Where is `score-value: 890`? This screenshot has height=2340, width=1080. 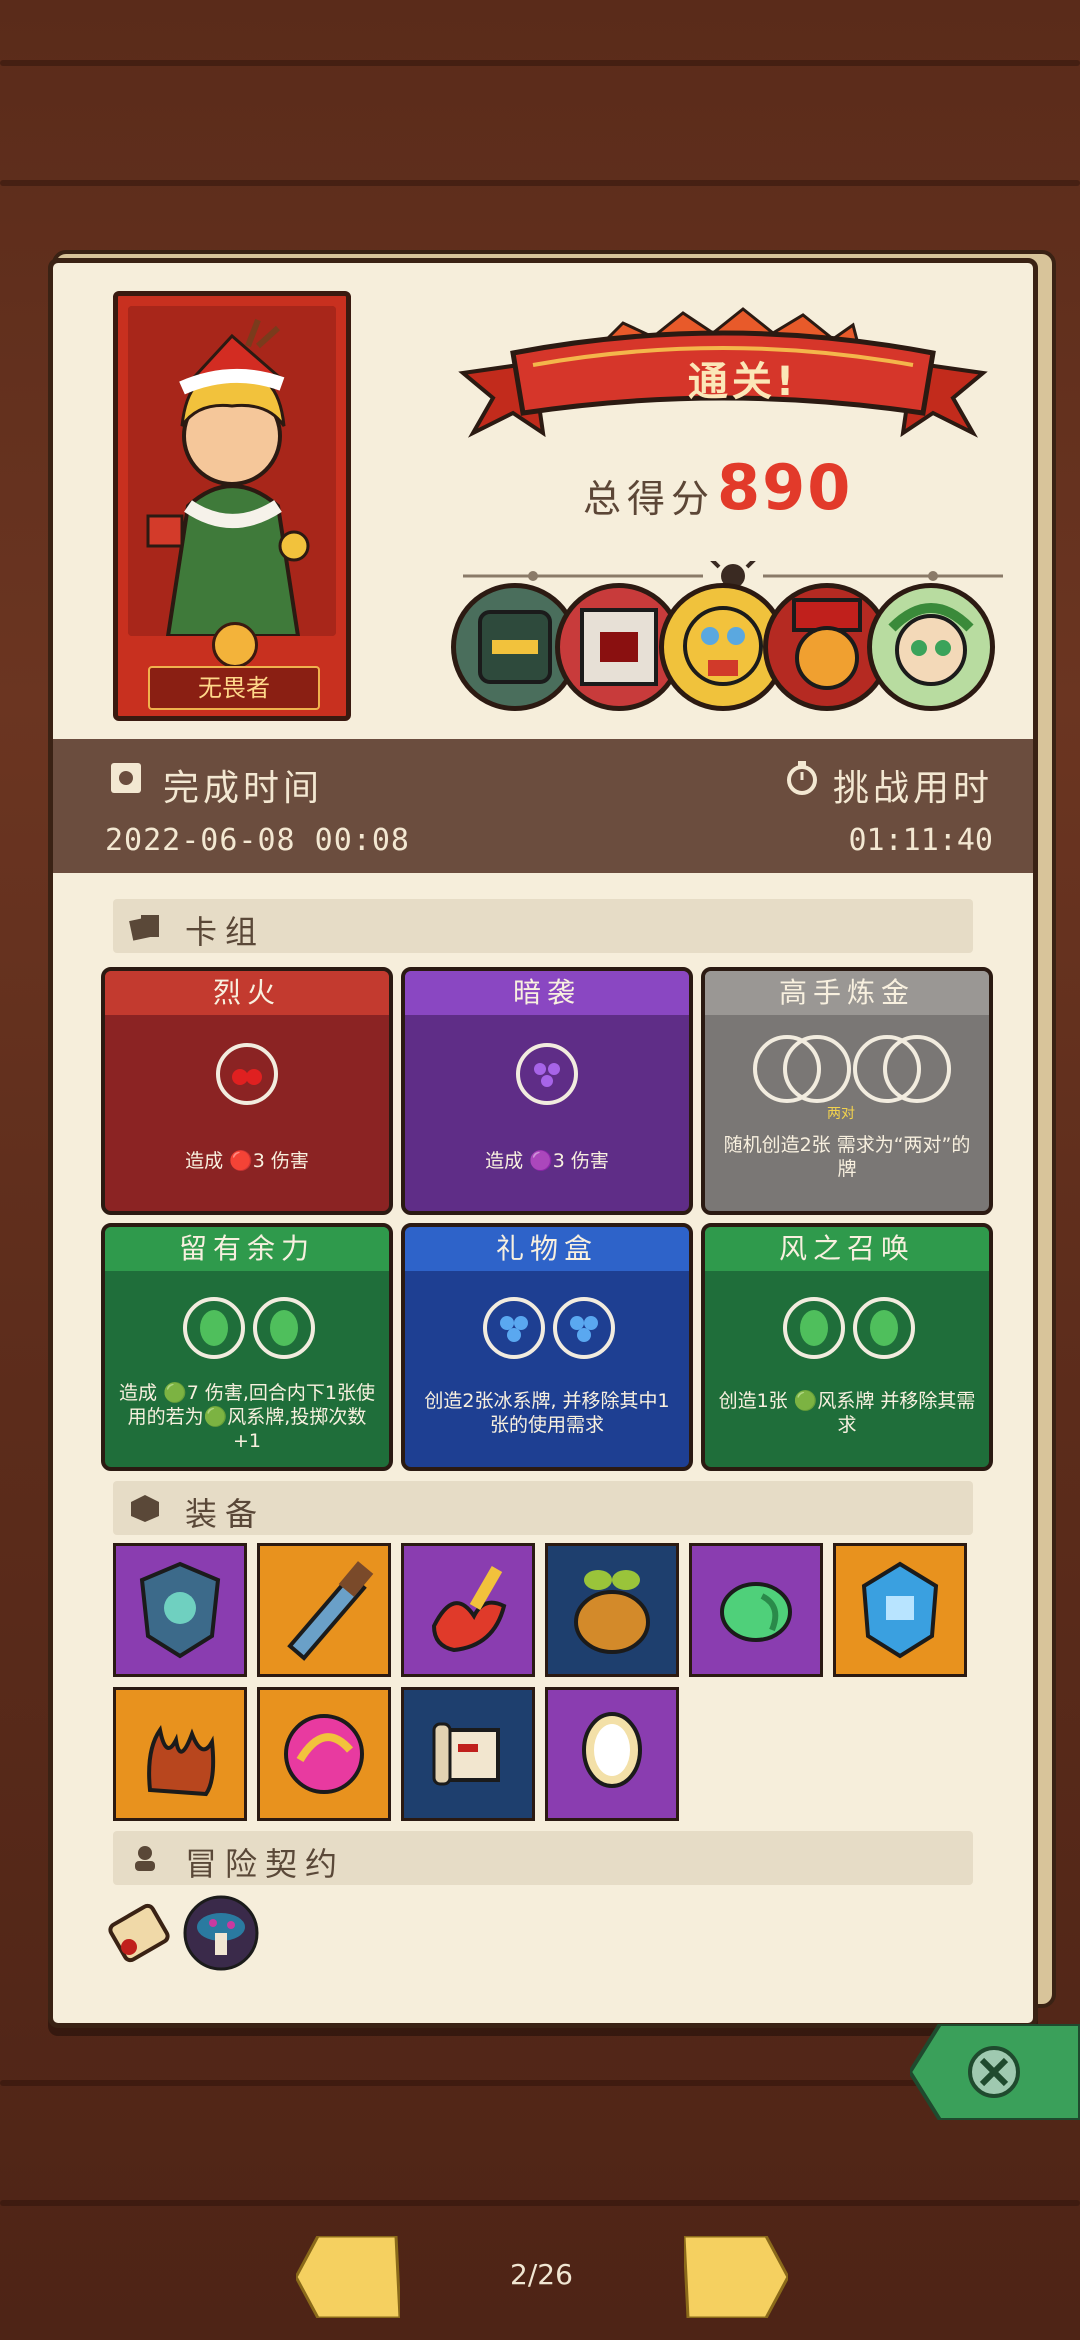
score-value: 890 is located at coordinates (785, 487).